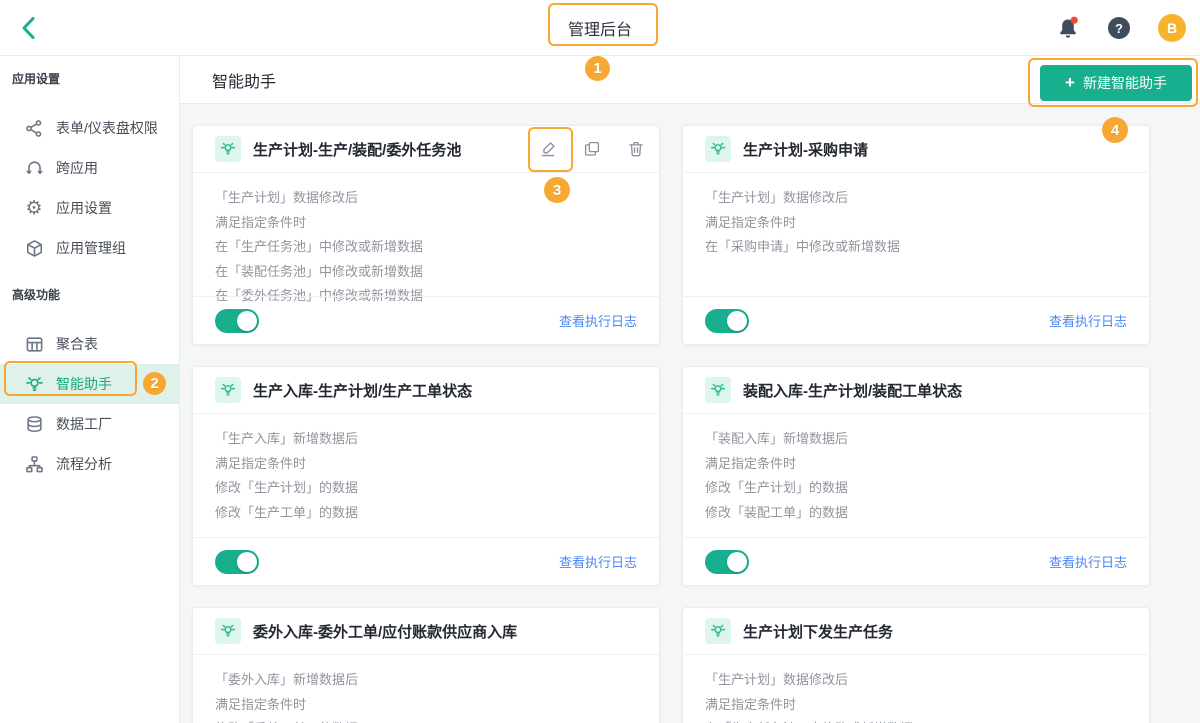 The image size is (1200, 723). What do you see at coordinates (319, 271) in the screenshot?
I see `rule-line: 在「装配任务池」中修改或新增数据` at bounding box center [319, 271].